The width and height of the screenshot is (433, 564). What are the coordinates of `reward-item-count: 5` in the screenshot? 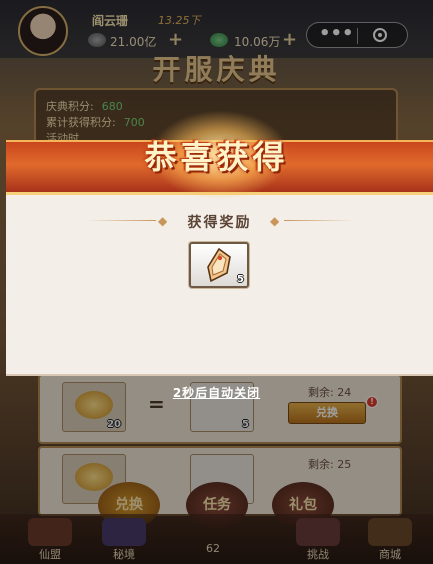 It's located at (240, 279).